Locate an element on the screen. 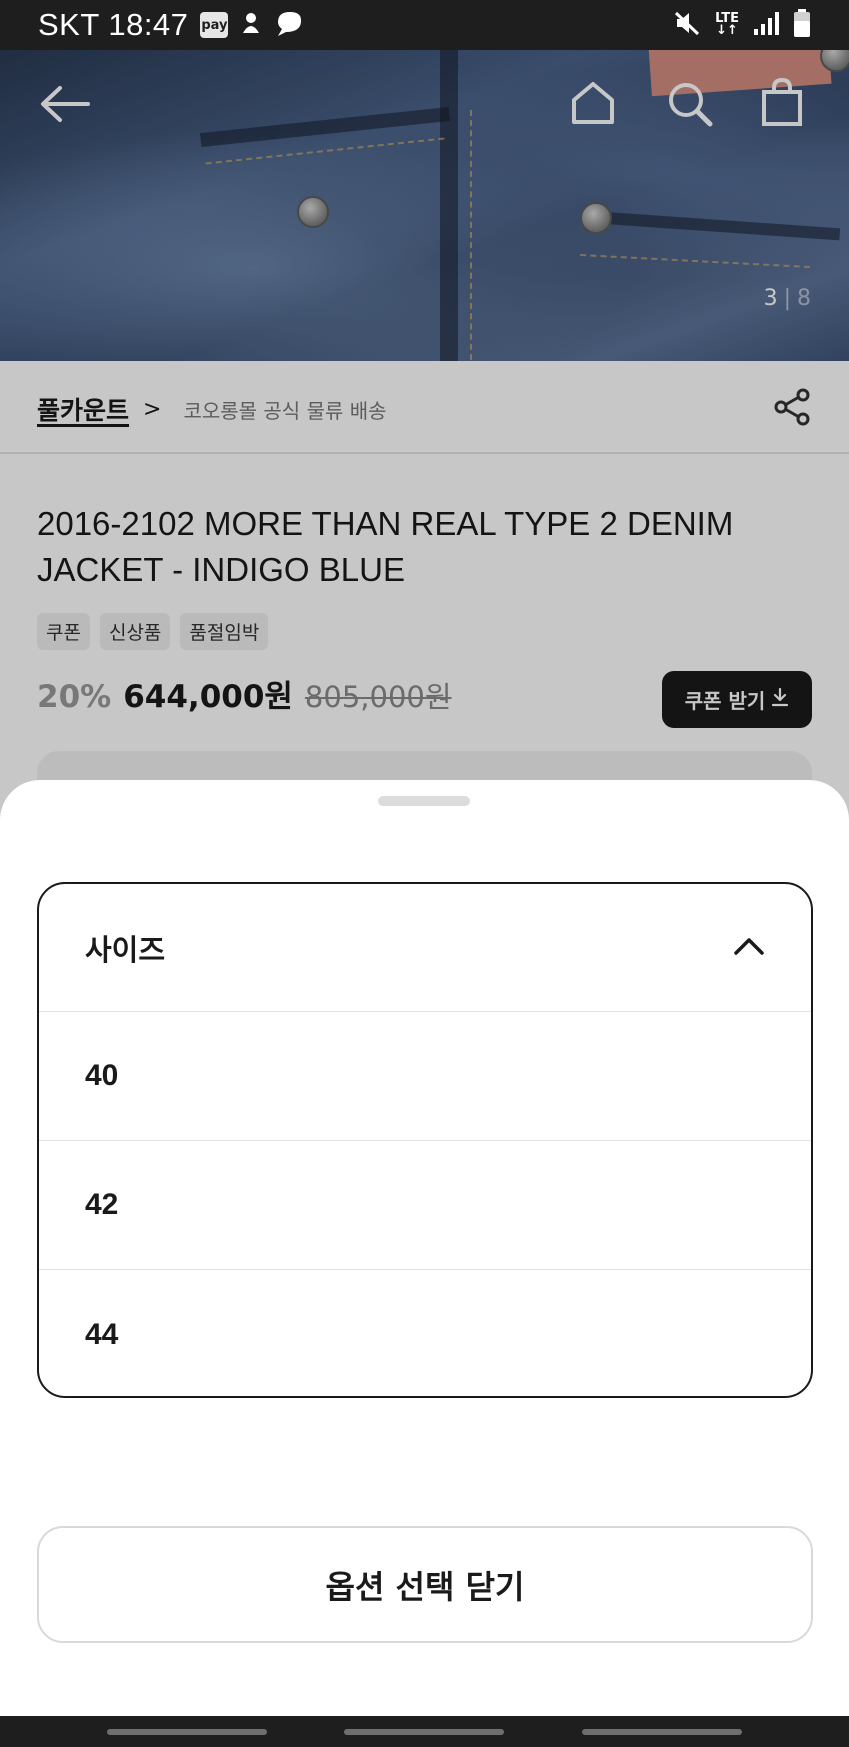  status-bar: SKT 18:47 pay LTE ↓↑ is located at coordinates (424, 25).